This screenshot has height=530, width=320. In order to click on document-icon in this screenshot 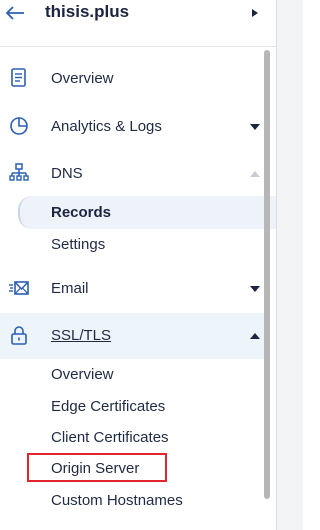, I will do `click(18, 77)`.